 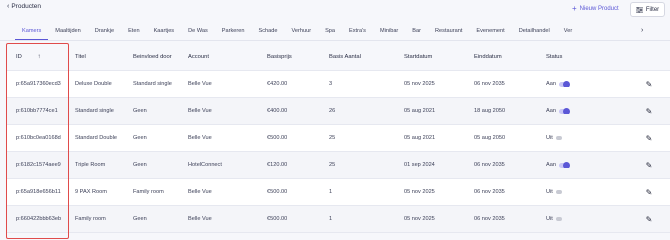 I want to click on tab-detailhandel: Detailhandel, so click(x=534, y=31).